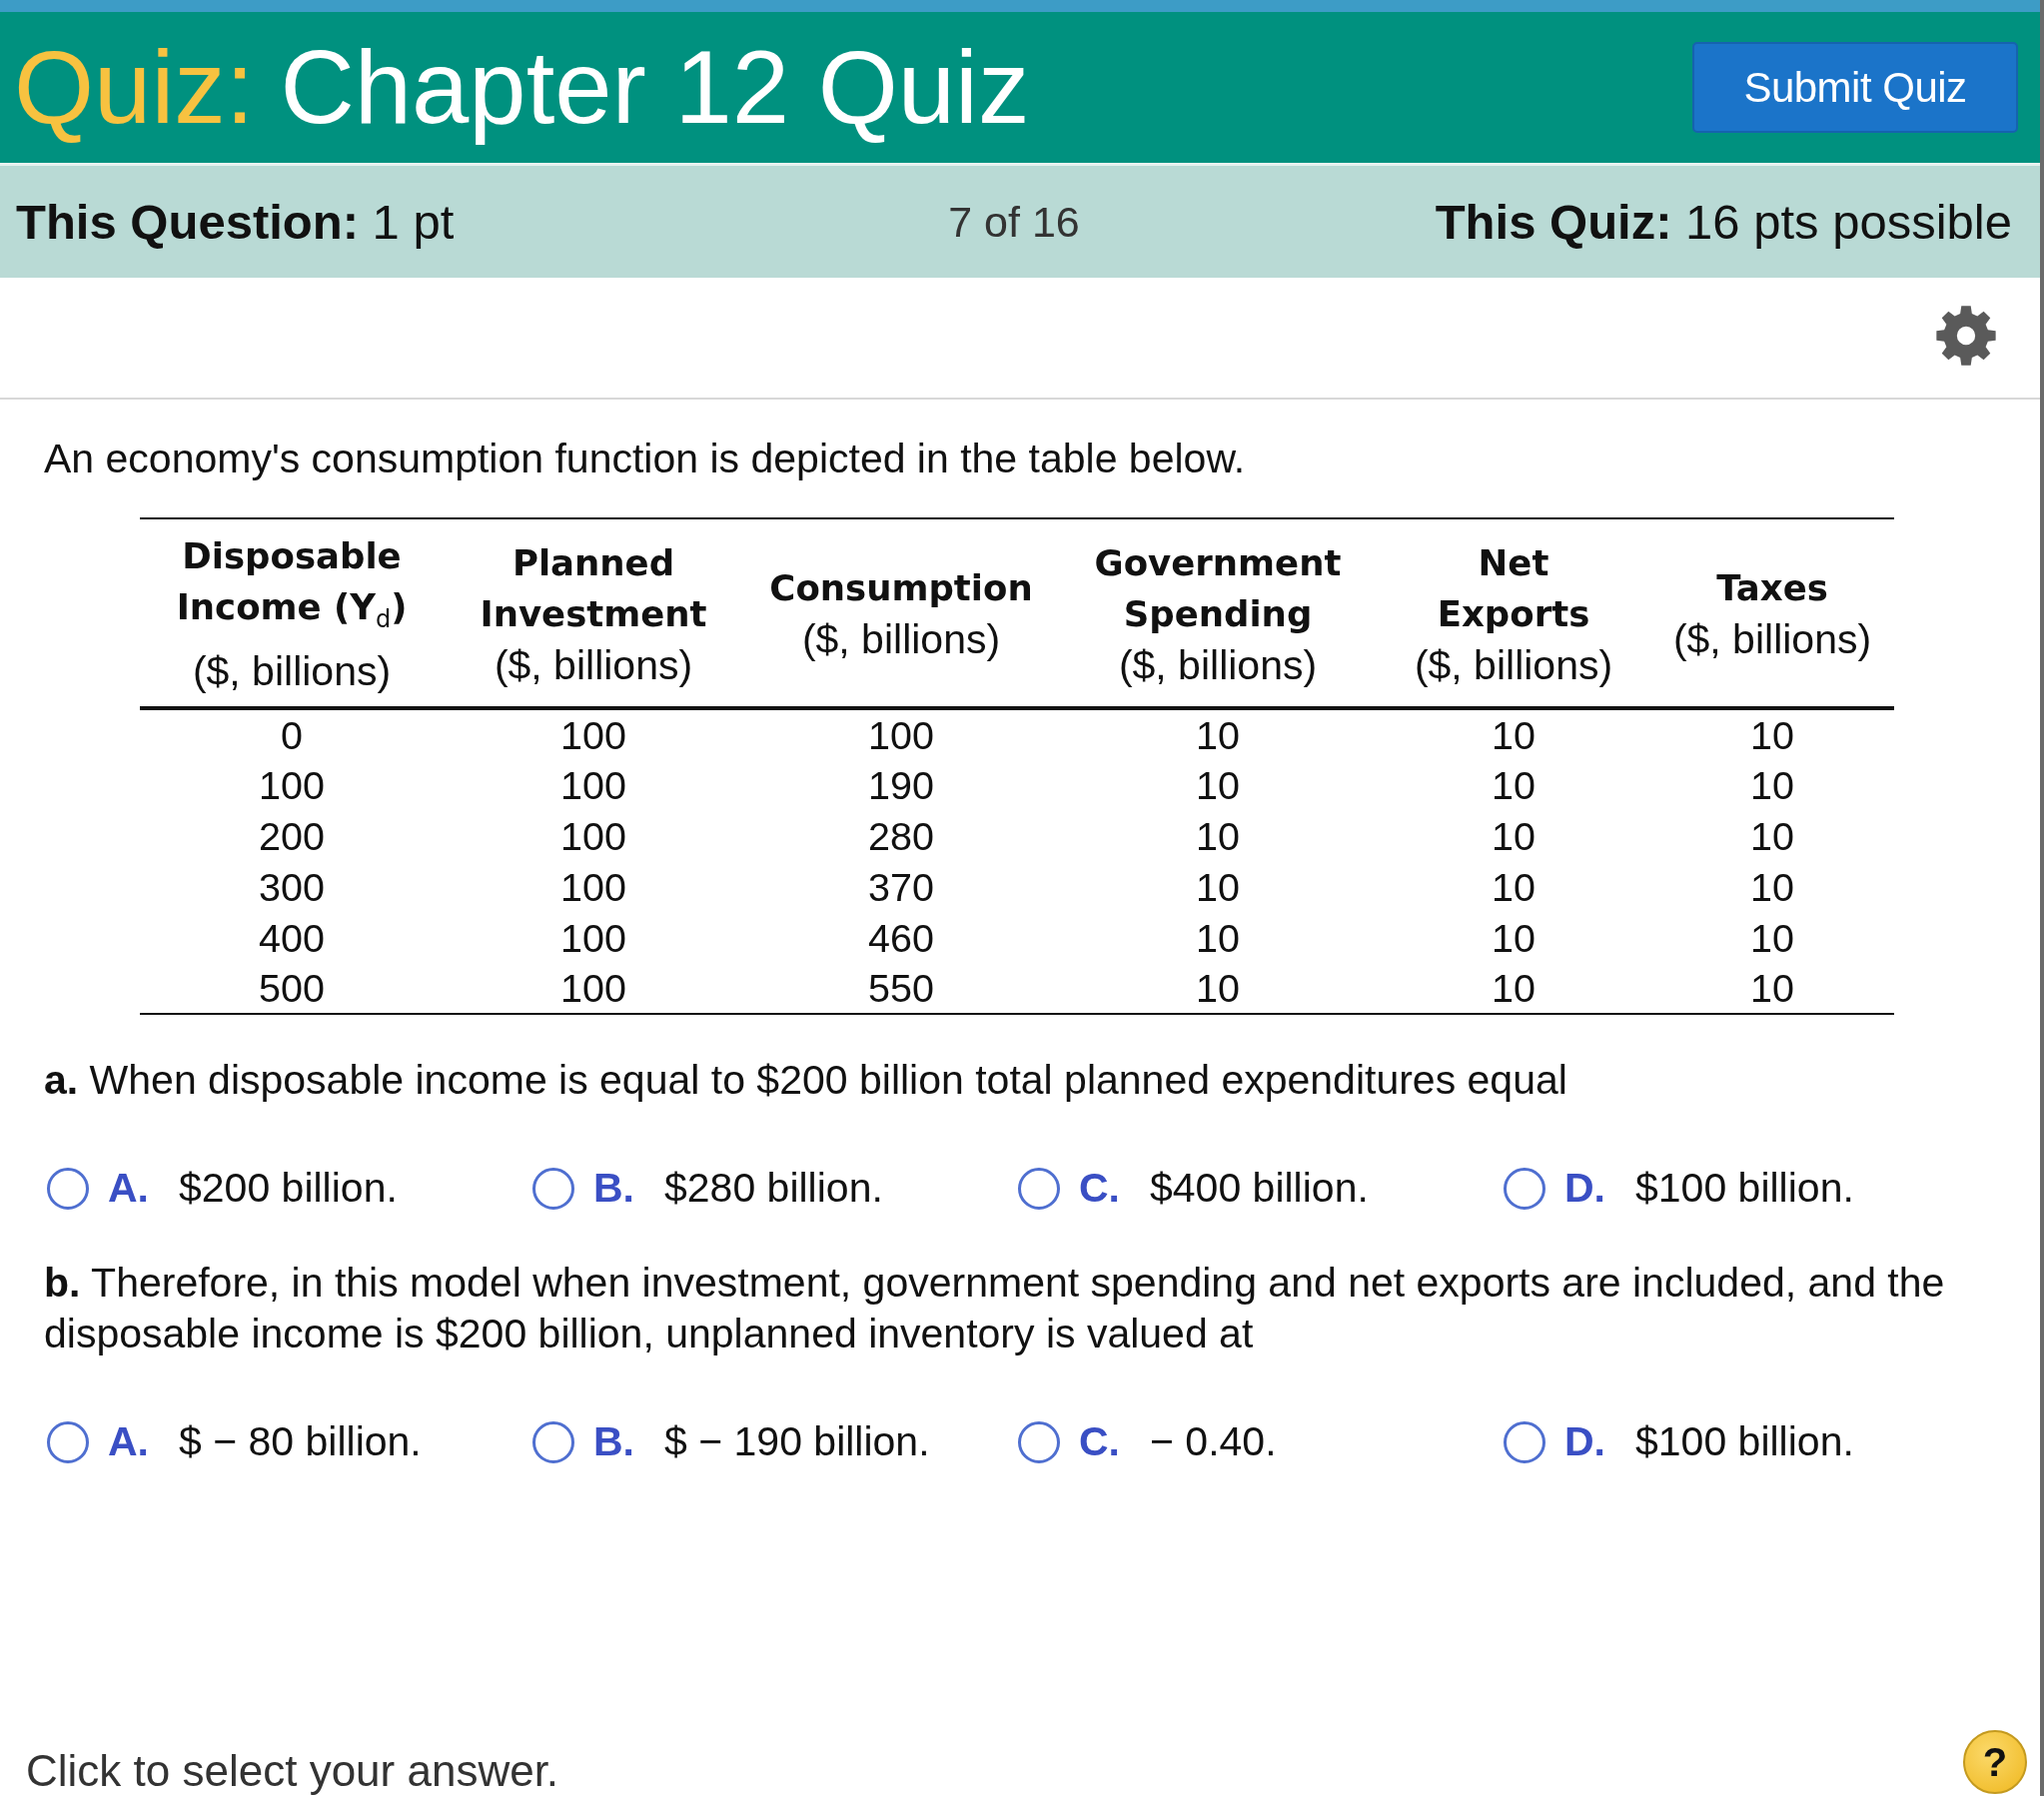  I want to click on question-prompt: b. Therefore, in this model when investment, government spending and net exports are included, and the disposable income is $200 billion, unplanned inventory is valued at, so click(995, 1308).